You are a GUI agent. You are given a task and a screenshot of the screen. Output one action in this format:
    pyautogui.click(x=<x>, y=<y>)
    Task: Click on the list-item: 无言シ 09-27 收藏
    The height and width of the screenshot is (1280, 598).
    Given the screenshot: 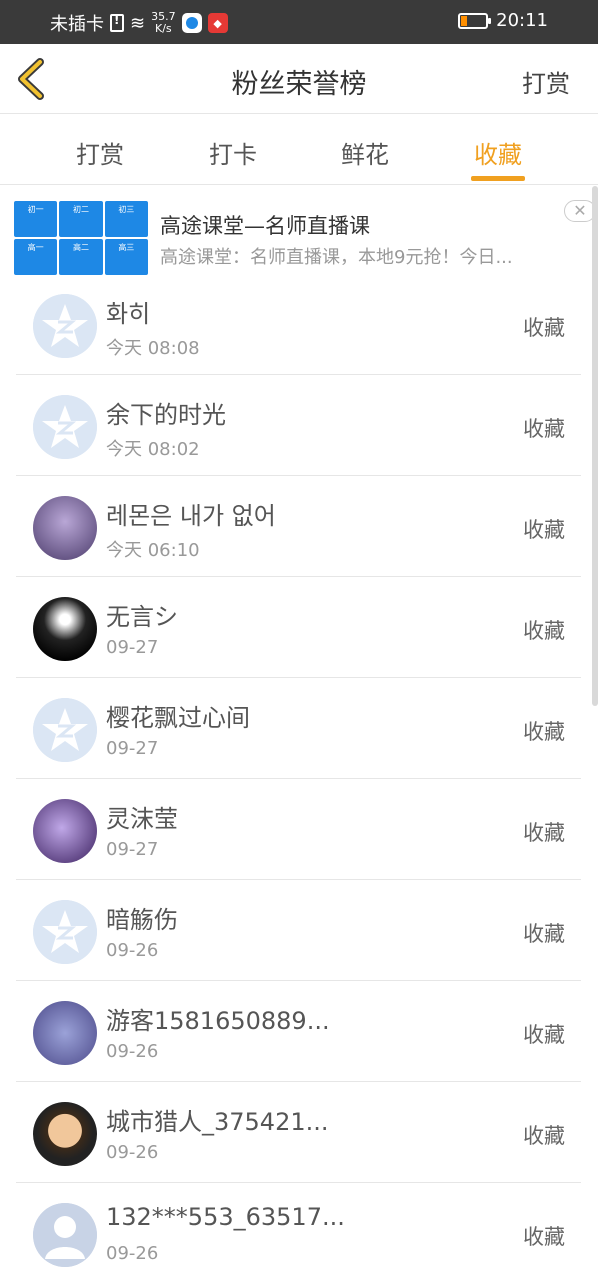 What is the action you would take?
    pyautogui.click(x=298, y=627)
    